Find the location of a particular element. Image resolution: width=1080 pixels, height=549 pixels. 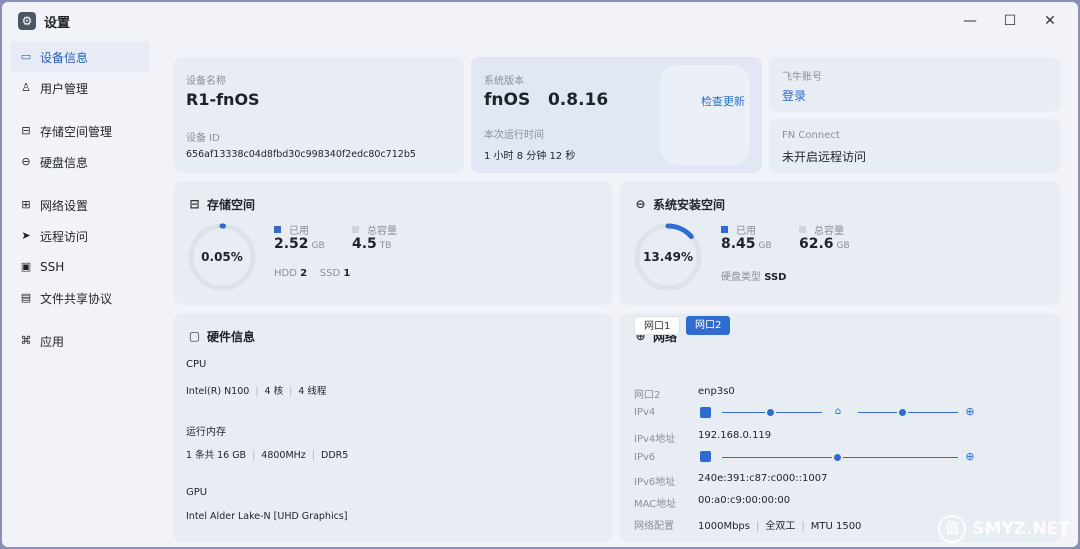

port-name-label: 网口2 is located at coordinates (647, 395).